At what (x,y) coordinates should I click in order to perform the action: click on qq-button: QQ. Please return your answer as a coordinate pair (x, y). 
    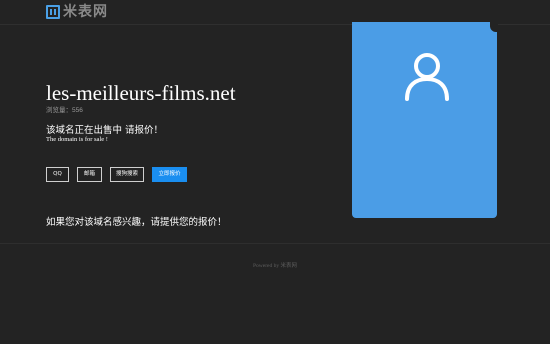
    Looking at the image, I should click on (57, 174).